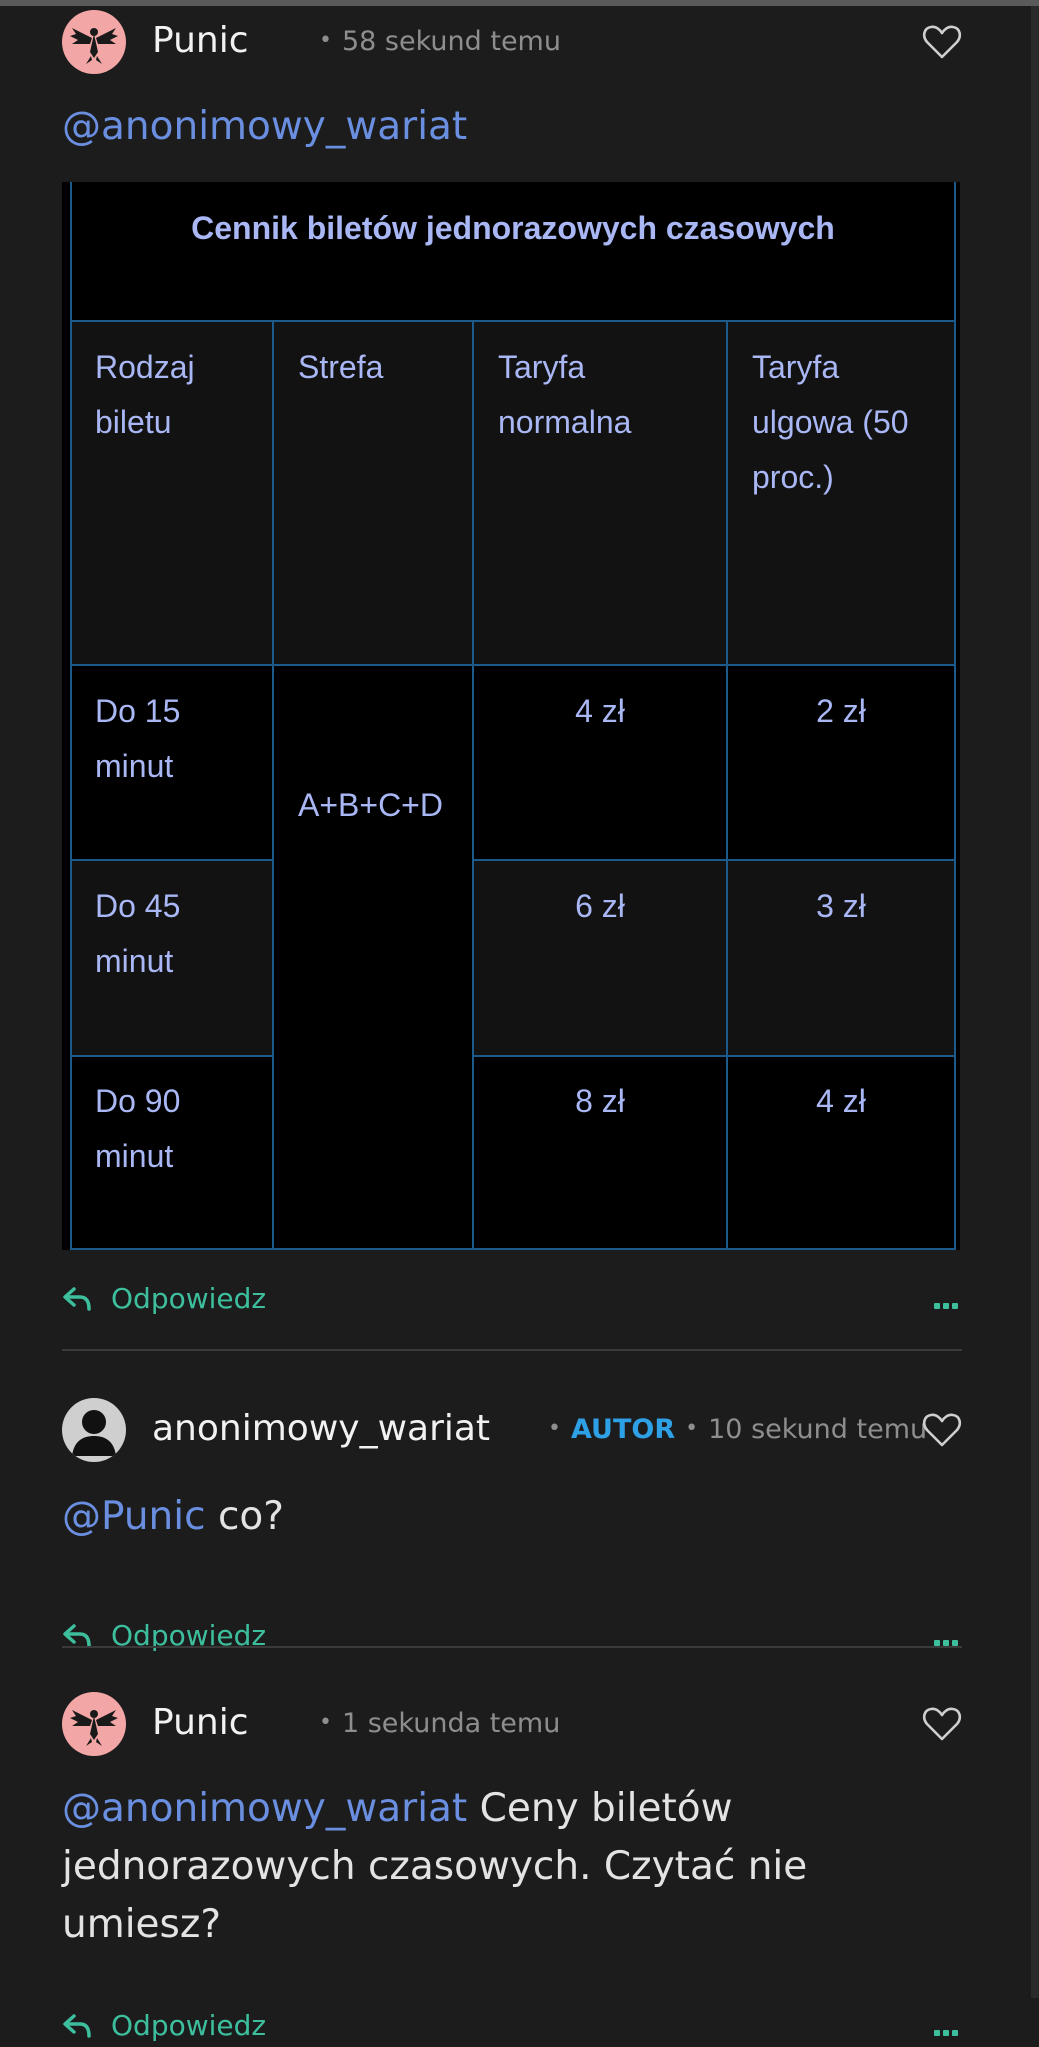  I want to click on comment-header: Punic • 1 sekunda temu, so click(512, 1724).